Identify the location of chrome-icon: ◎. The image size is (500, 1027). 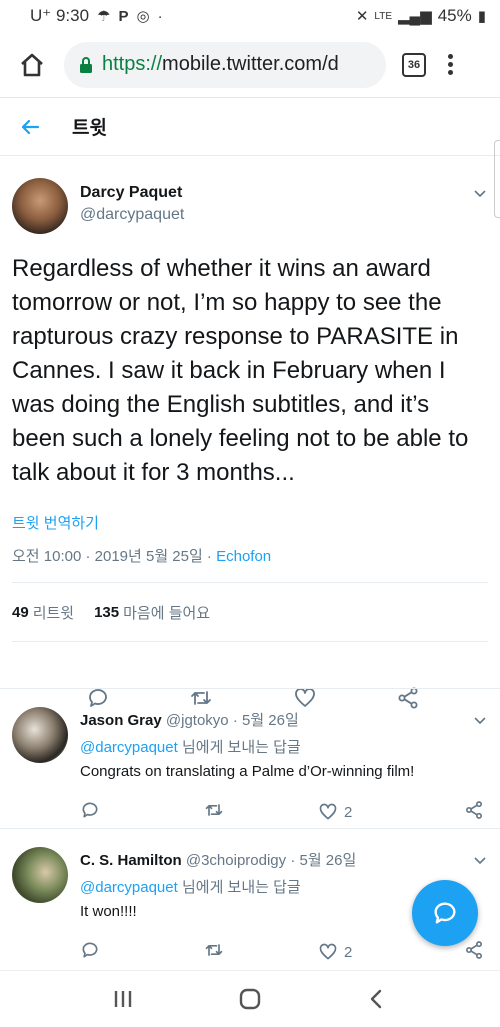
(143, 16).